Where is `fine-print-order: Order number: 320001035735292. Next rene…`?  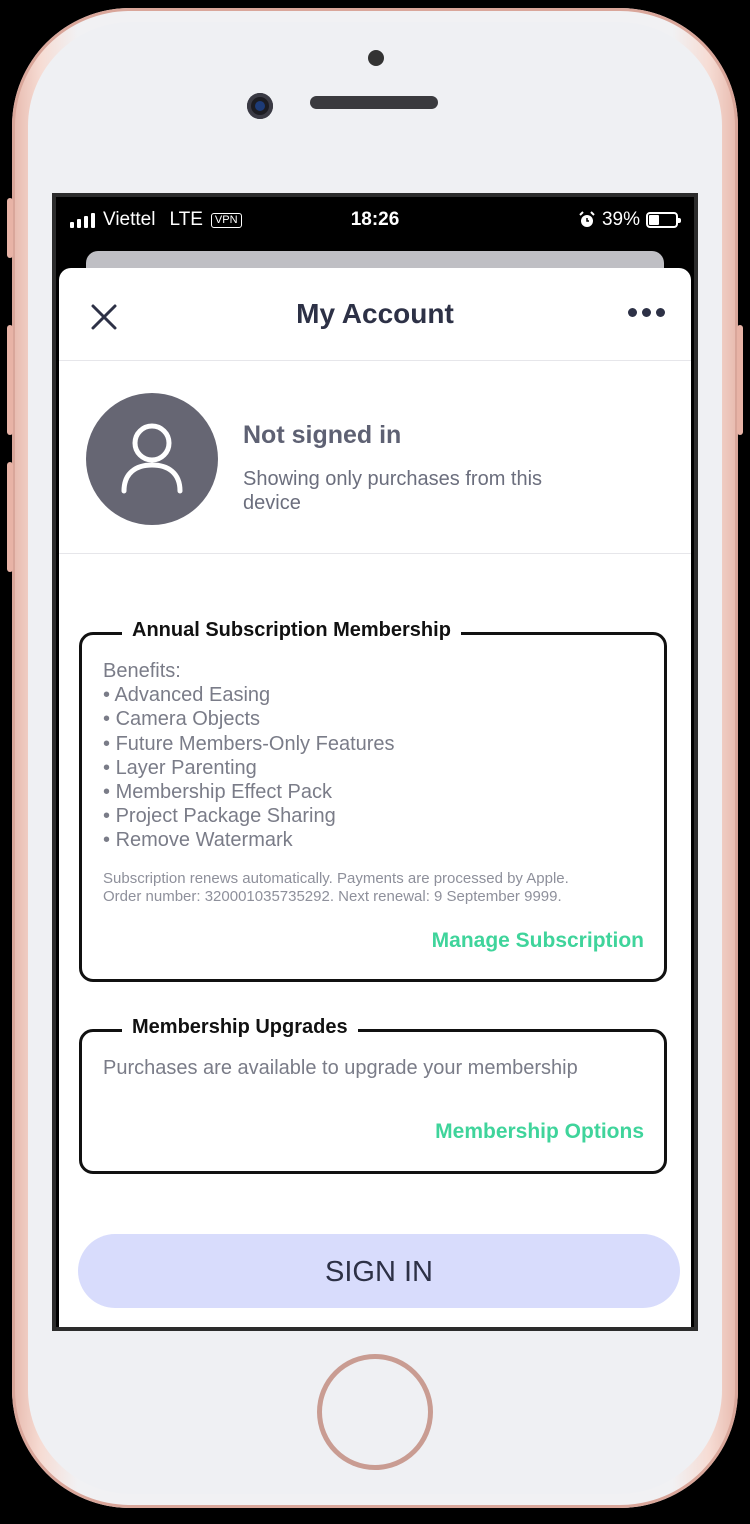 fine-print-order: Order number: 320001035735292. Next rene… is located at coordinates (332, 896).